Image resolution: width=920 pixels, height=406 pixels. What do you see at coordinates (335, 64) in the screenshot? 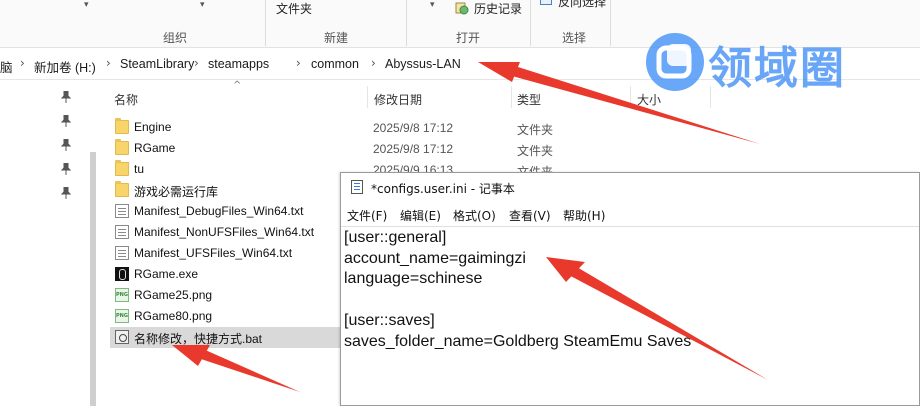
I see `breadcrumb-item: common` at bounding box center [335, 64].